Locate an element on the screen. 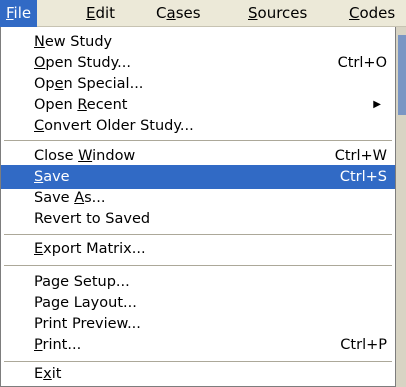 This screenshot has width=406, height=387. background-window-titlebar-fragment is located at coordinates (402, 75).